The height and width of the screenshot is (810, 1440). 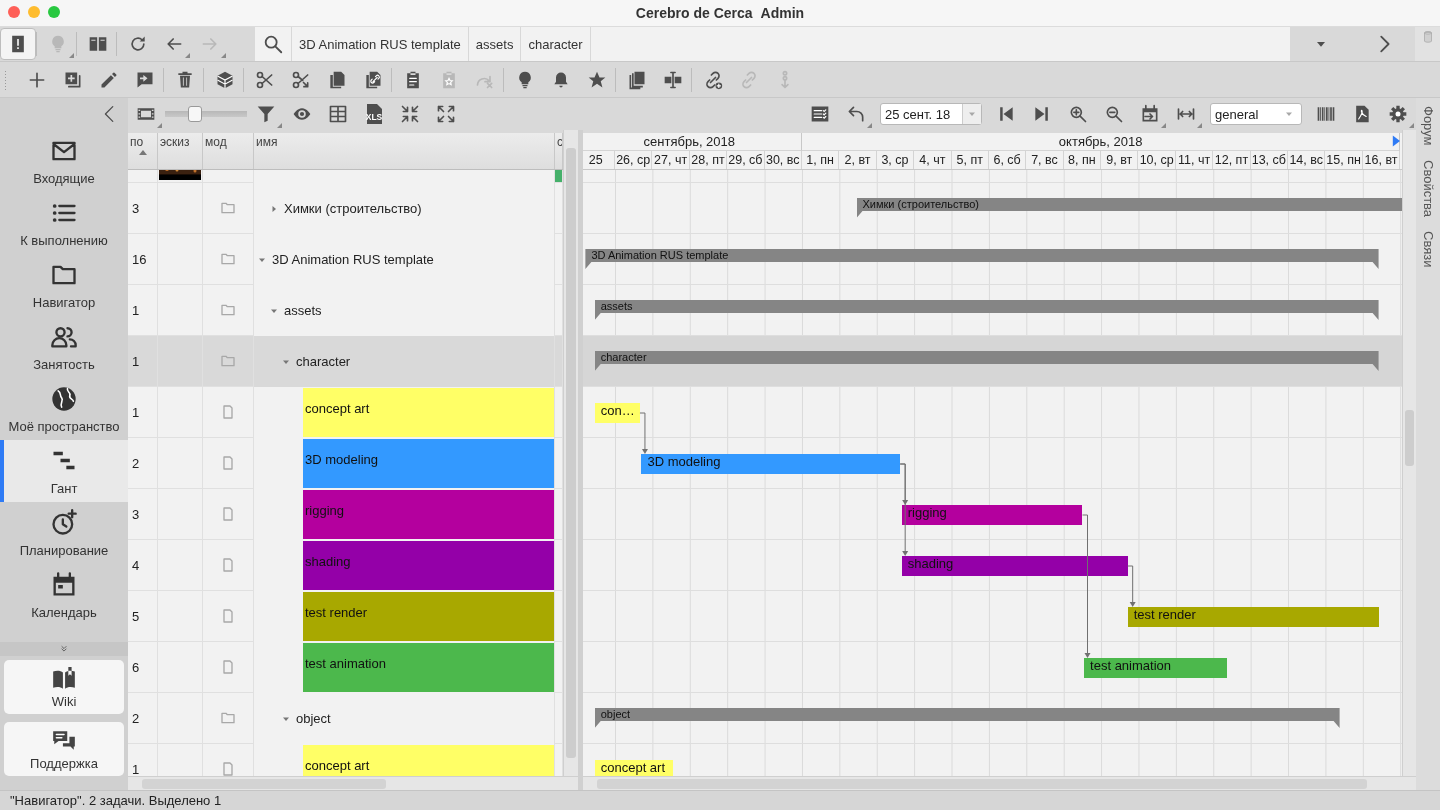 I want to click on table-row: 6 test animation, so click(x=345, y=667).